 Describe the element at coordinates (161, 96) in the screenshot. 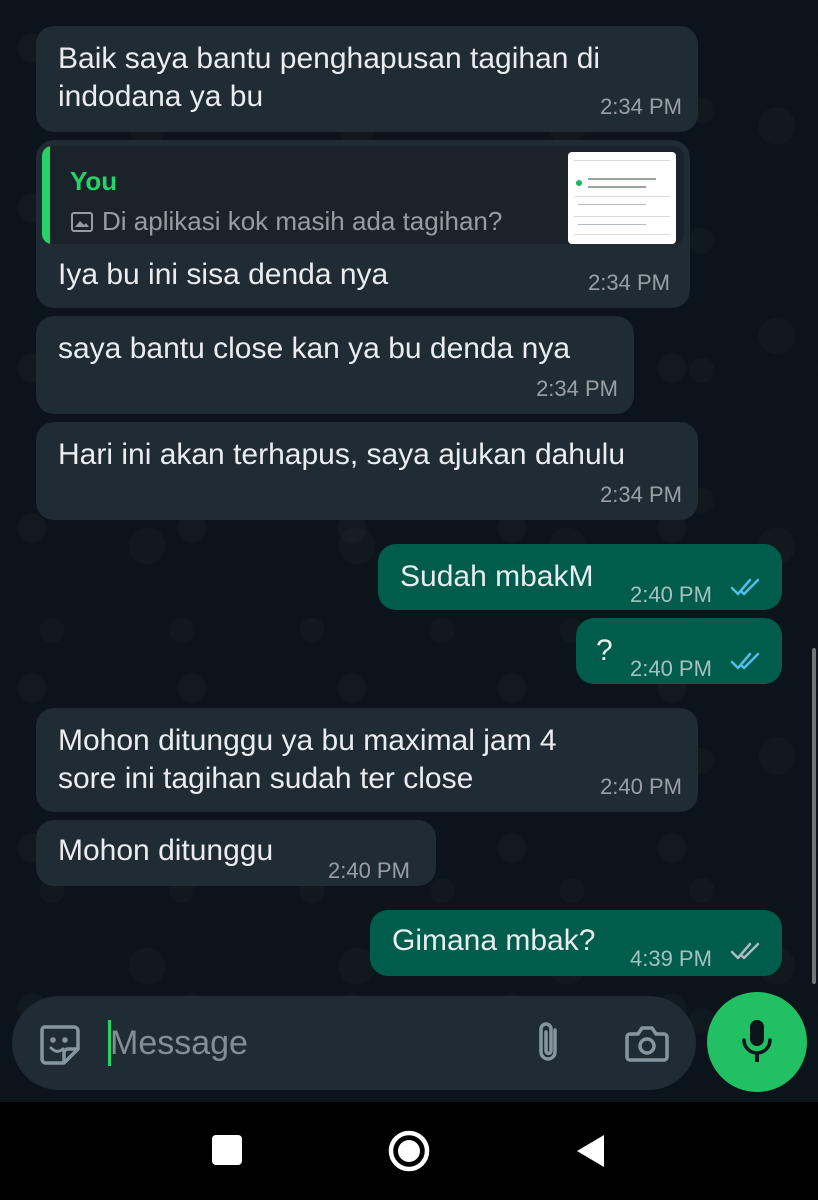

I see `message-text: indodana ya bu` at that location.